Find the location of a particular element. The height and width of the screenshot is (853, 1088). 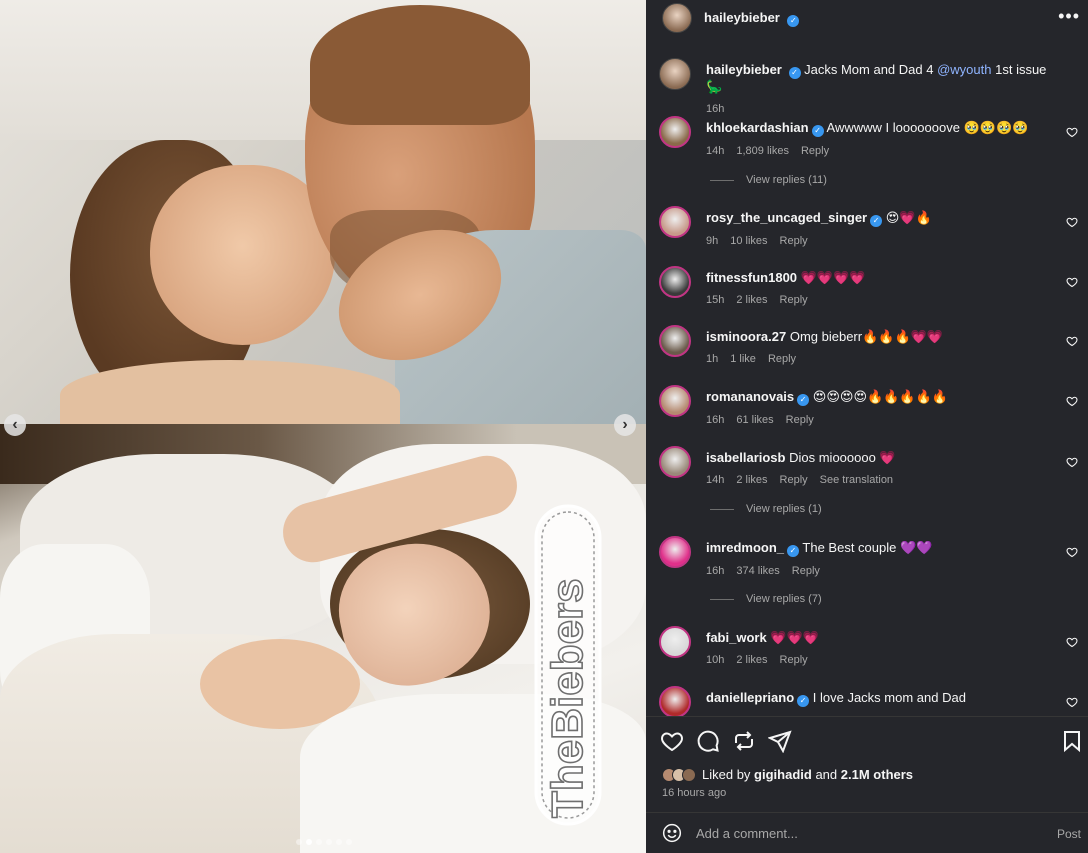

heart-icon is located at coordinates (672, 741).